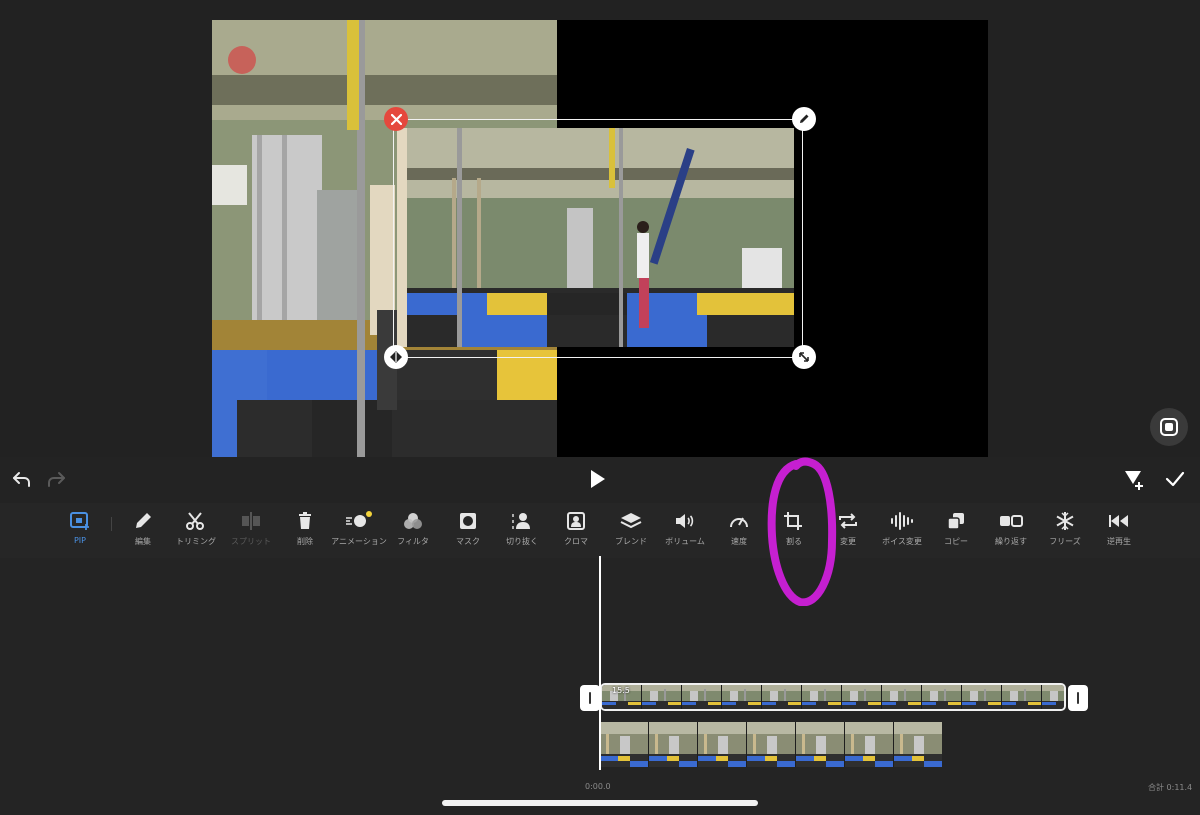 This screenshot has width=1200, height=815. What do you see at coordinates (576, 521) in the screenshot?
I see `chroma-icon` at bounding box center [576, 521].